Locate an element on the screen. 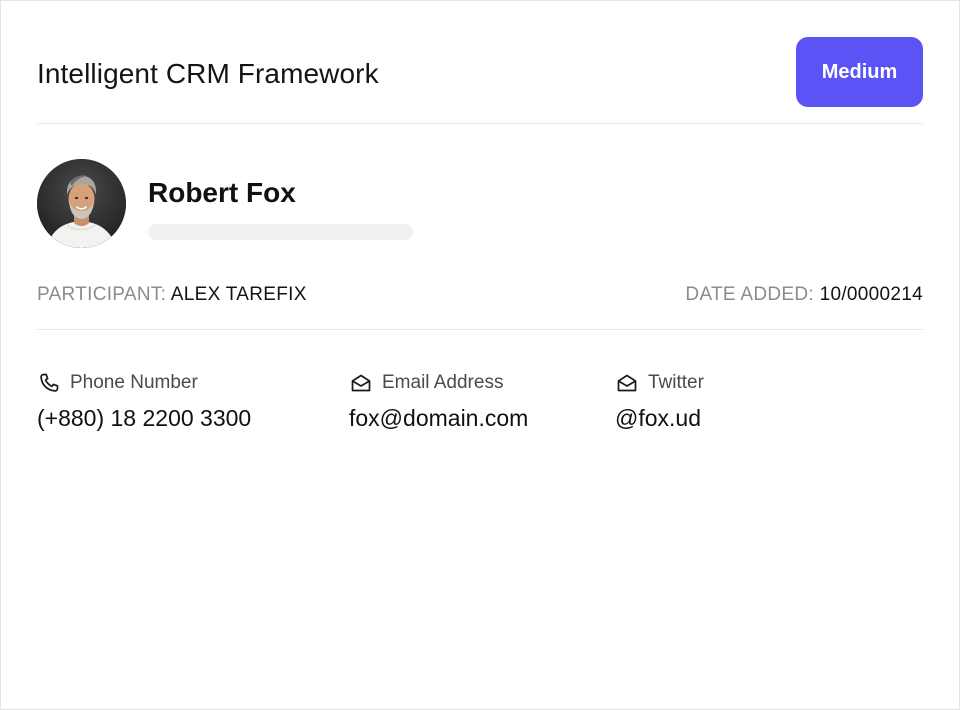  phone-block: Phone Number (+880) 18 2200 3300 is located at coordinates (144, 401).